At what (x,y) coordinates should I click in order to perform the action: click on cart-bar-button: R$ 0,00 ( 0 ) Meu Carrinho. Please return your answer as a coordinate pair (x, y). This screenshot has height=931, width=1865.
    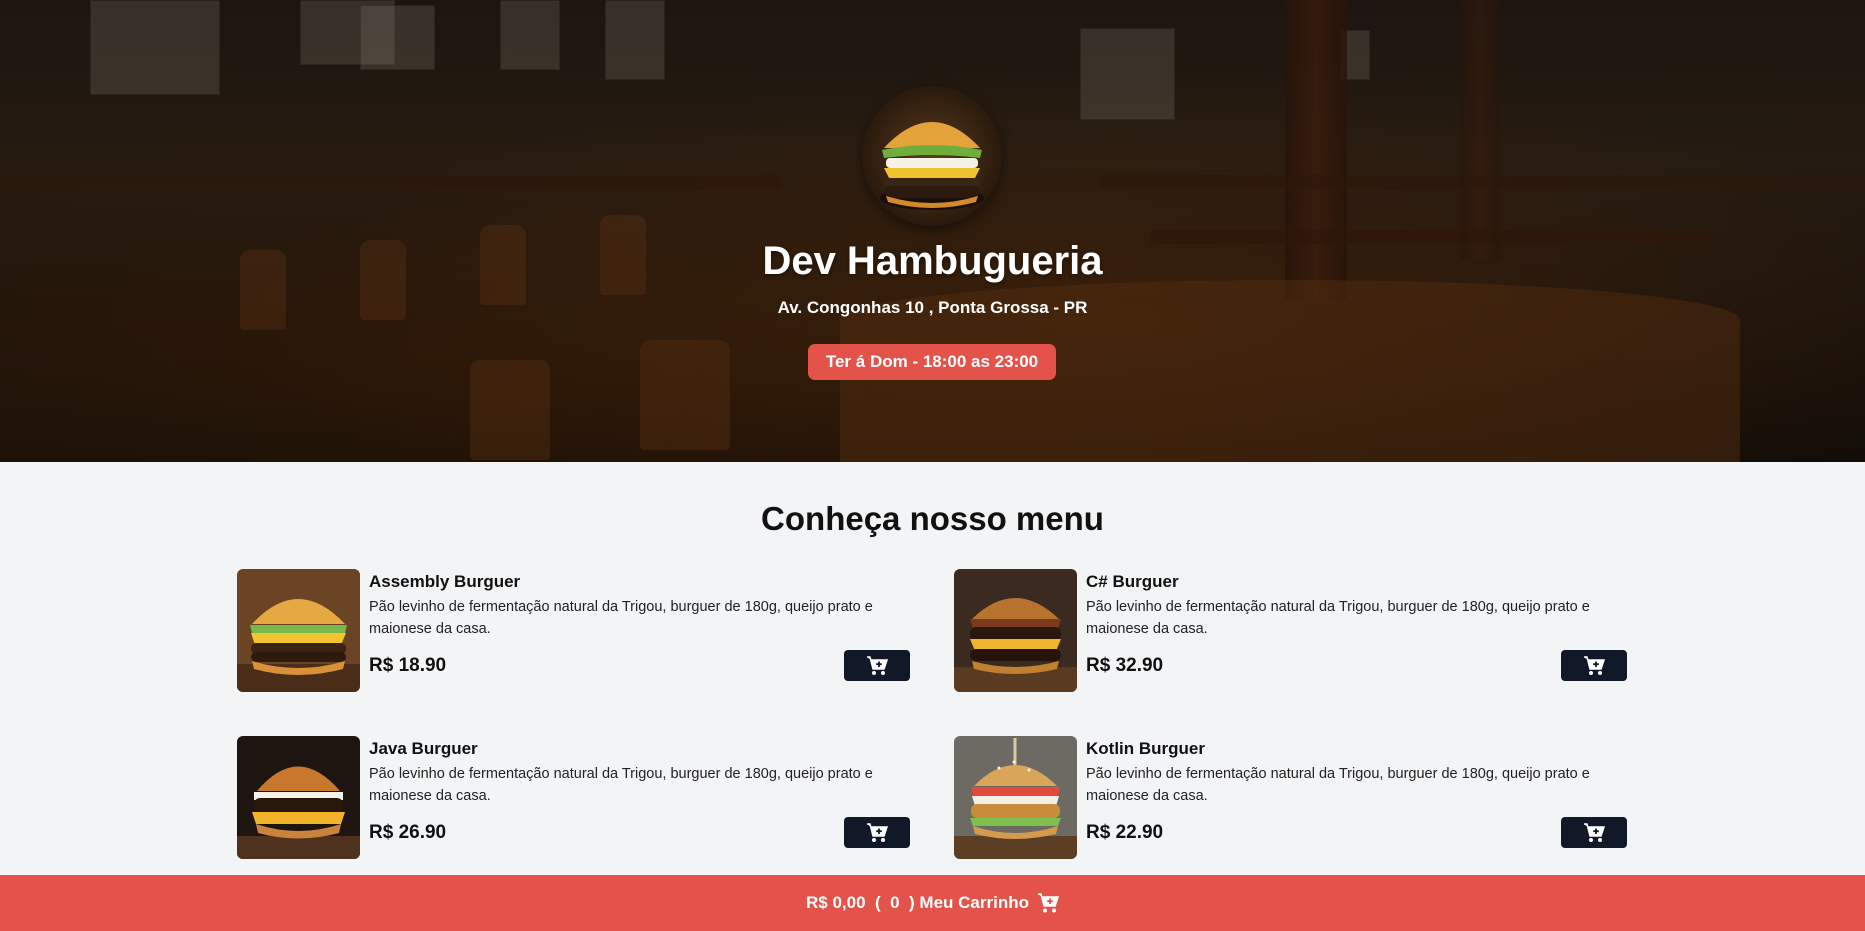
    Looking at the image, I should click on (932, 903).